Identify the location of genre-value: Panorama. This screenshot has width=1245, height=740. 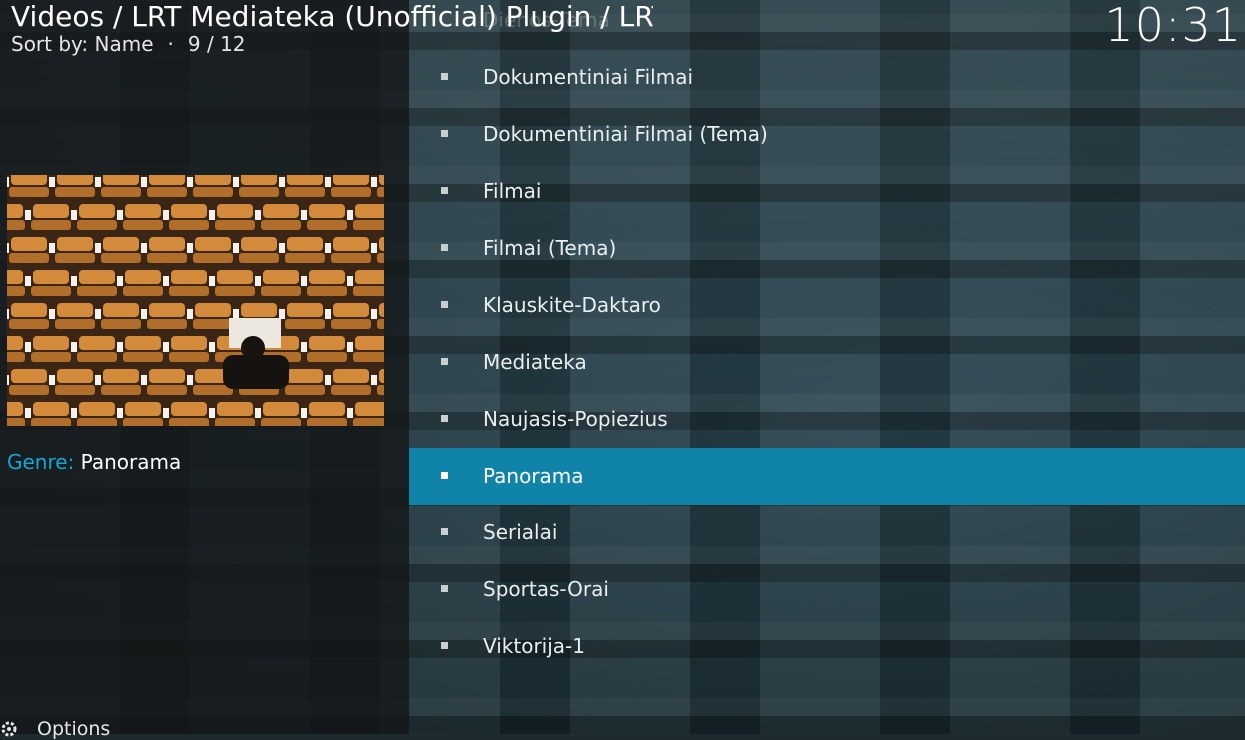
(131, 462).